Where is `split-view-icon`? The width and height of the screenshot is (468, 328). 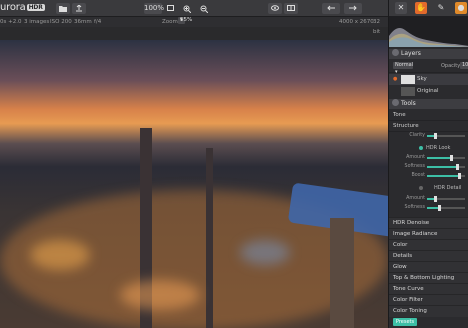
split-view-icon is located at coordinates (291, 8).